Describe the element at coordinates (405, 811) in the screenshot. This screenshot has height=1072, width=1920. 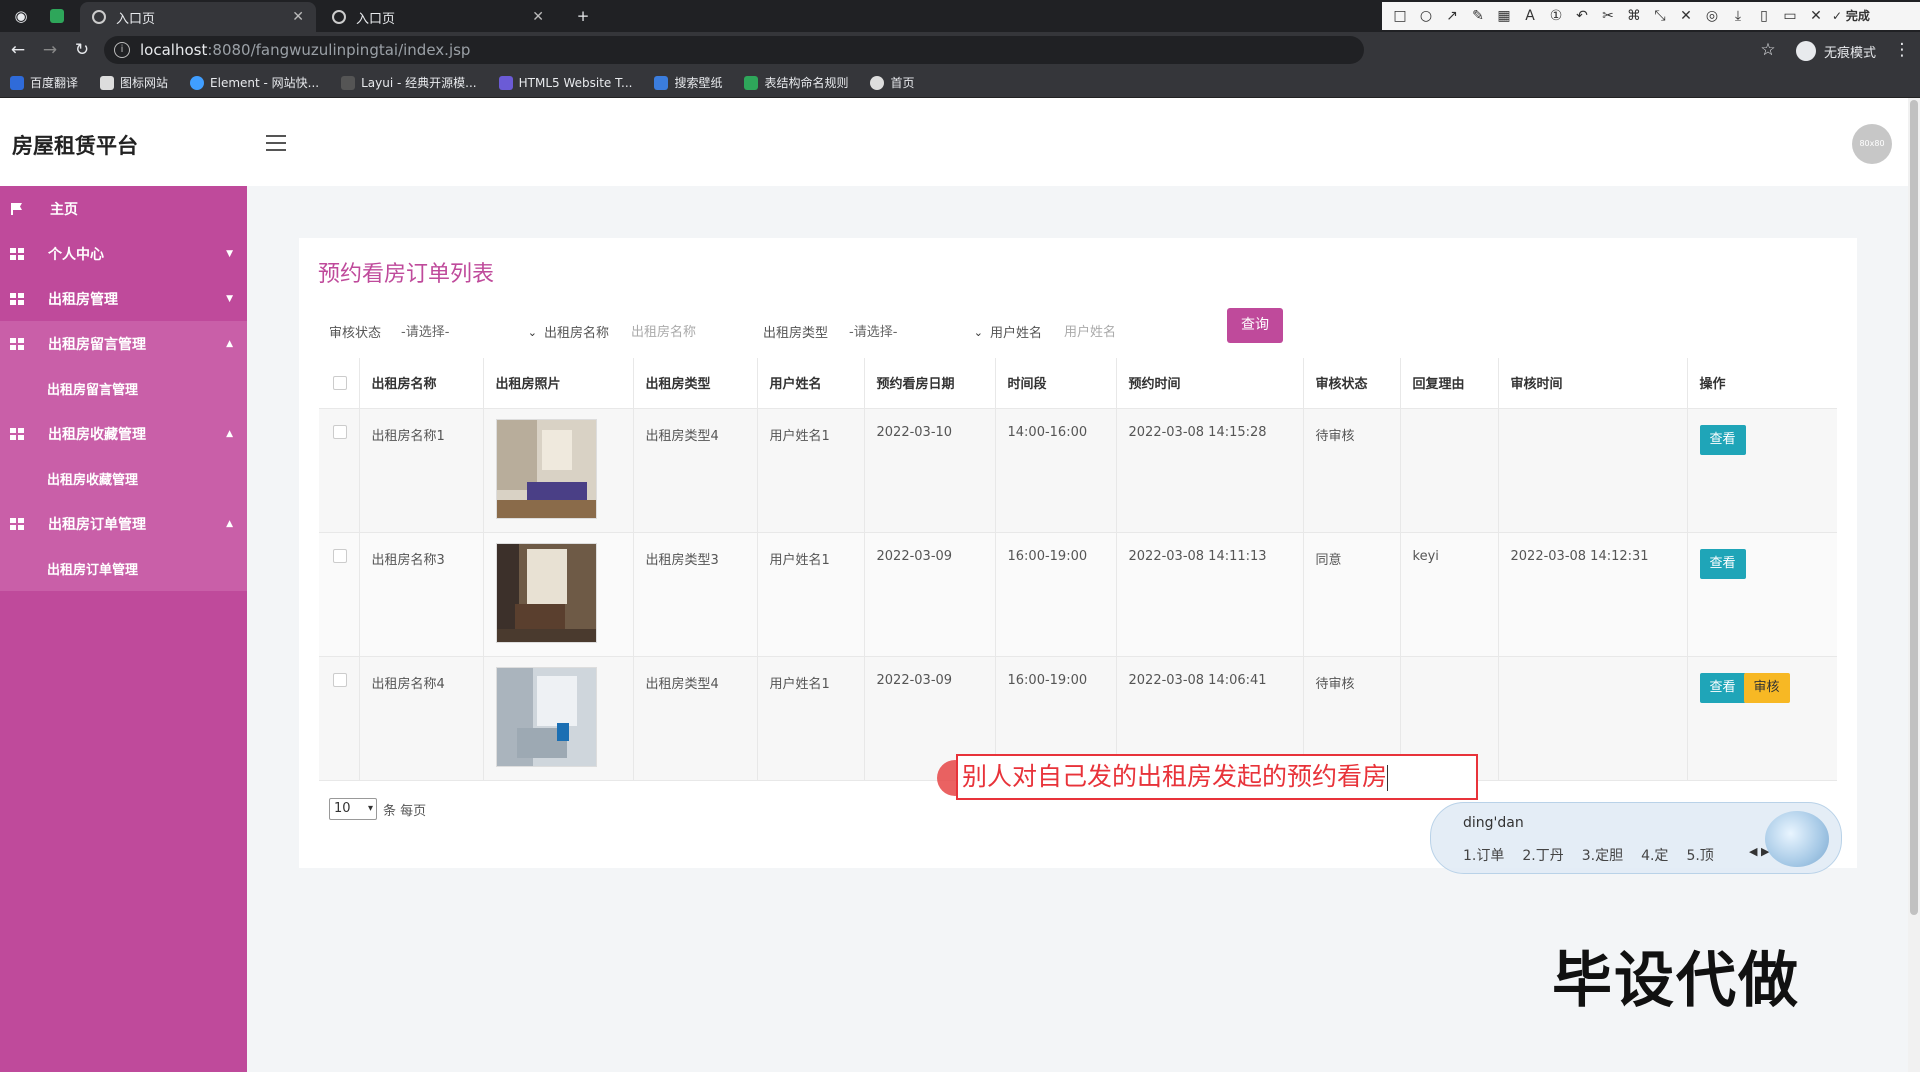
I see `page-size-suffix: 条 每页` at that location.